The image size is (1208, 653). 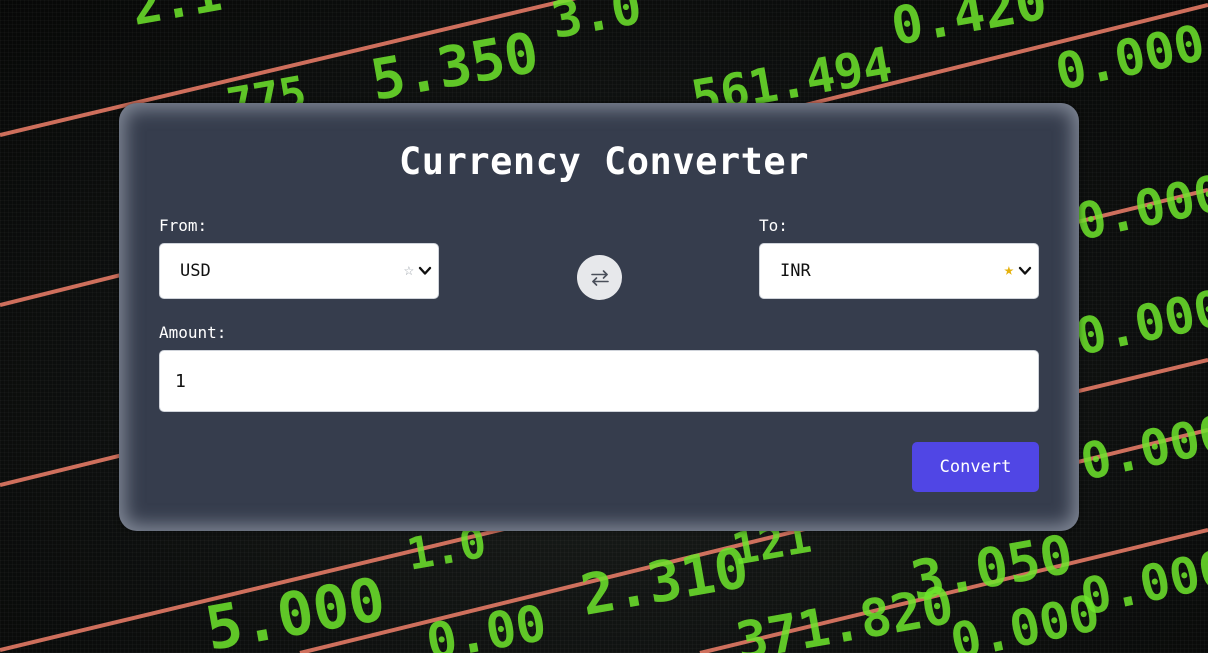 What do you see at coordinates (596, 25) in the screenshot?
I see `ticker-value: 3.0` at bounding box center [596, 25].